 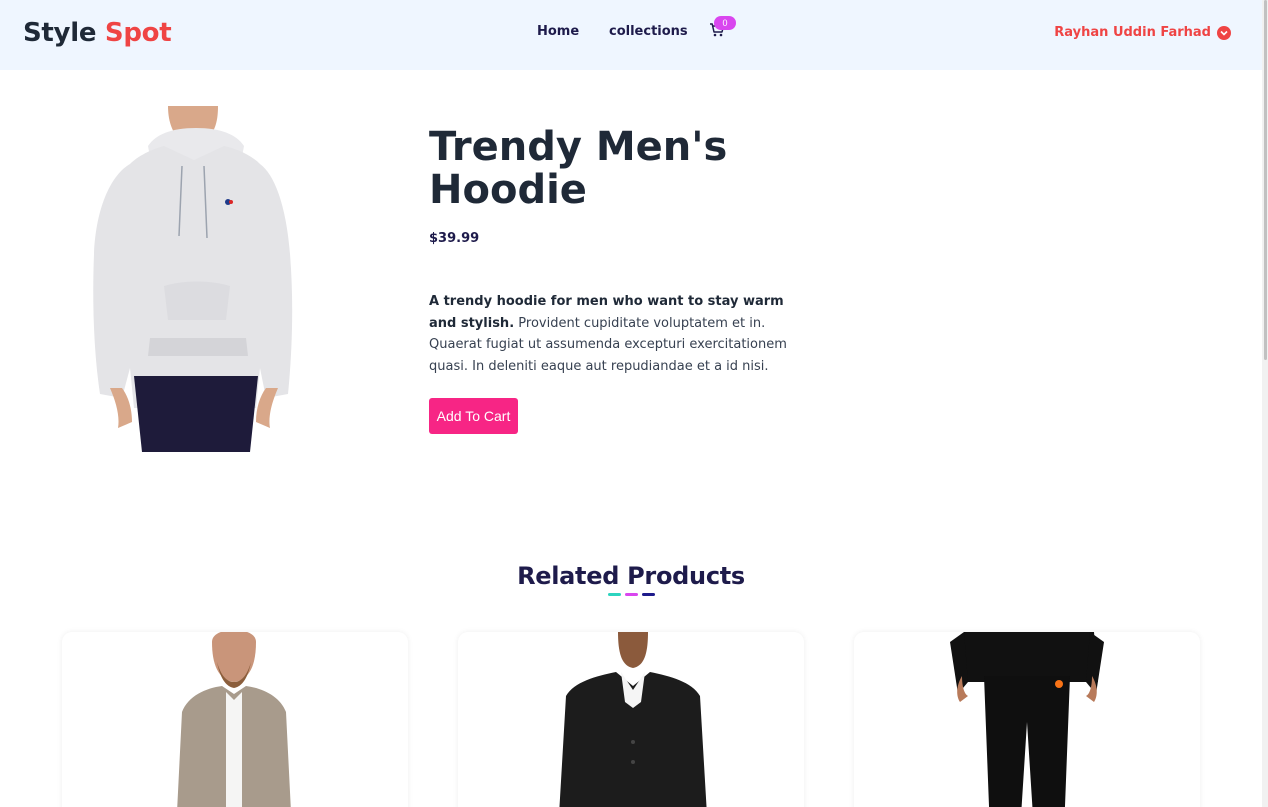 What do you see at coordinates (648, 31) in the screenshot?
I see `nav-collections-link: collections` at bounding box center [648, 31].